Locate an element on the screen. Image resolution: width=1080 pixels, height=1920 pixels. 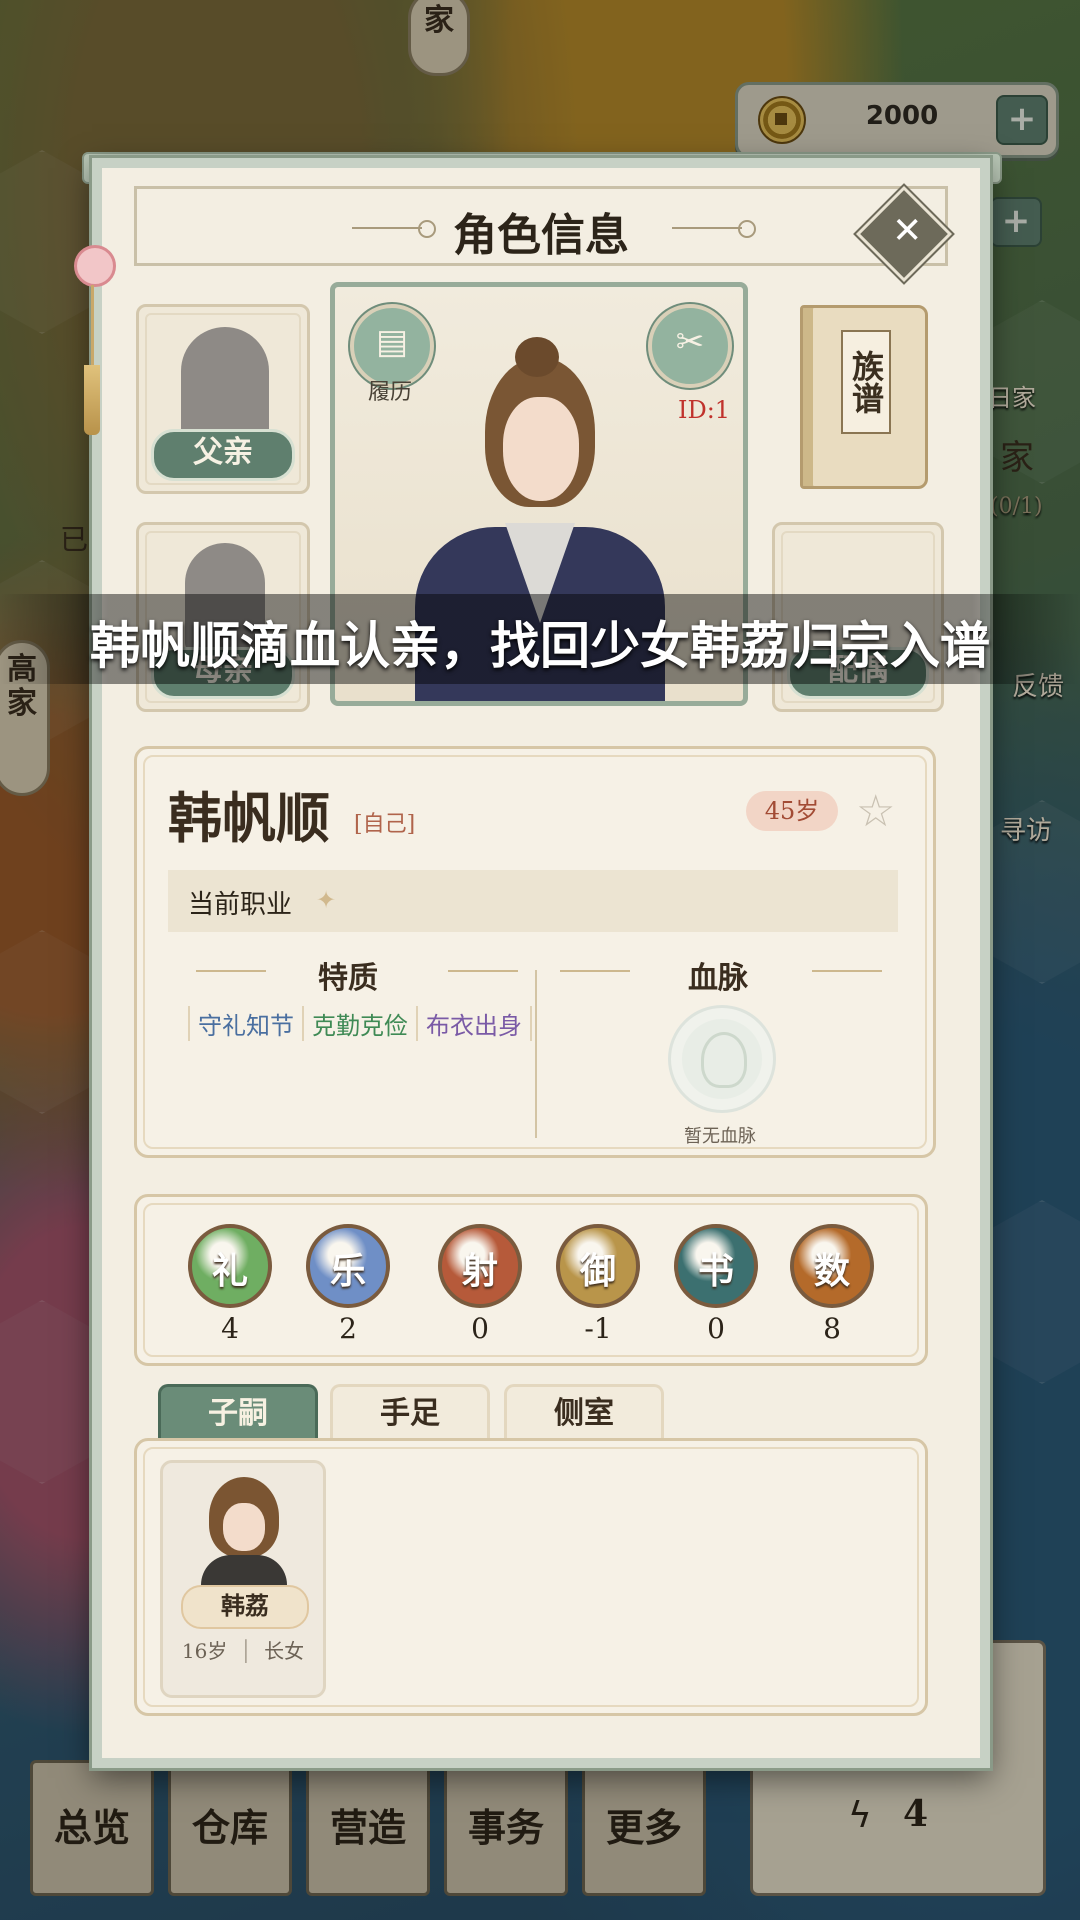
skill-value: -1 is located at coordinates (598, 1328).